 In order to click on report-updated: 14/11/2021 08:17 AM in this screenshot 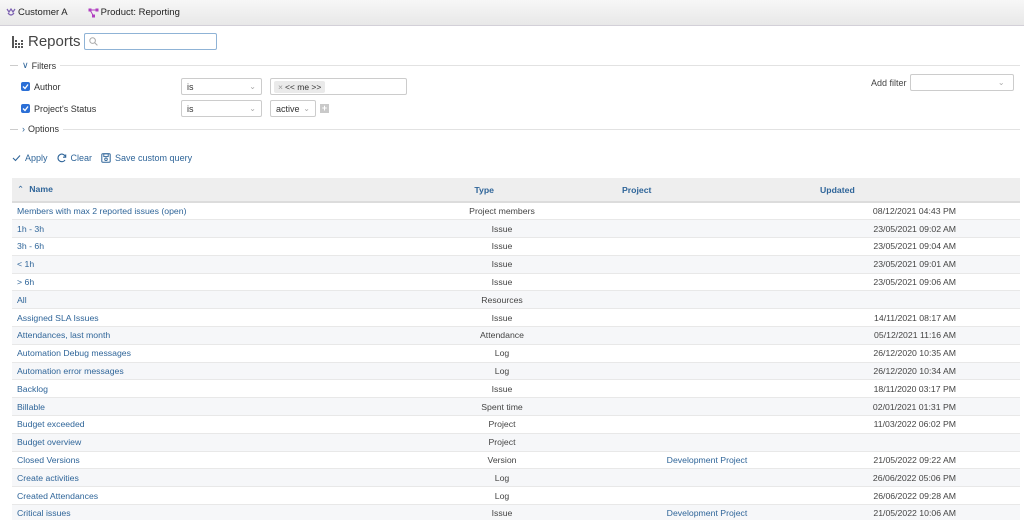, I will do `click(915, 317)`.